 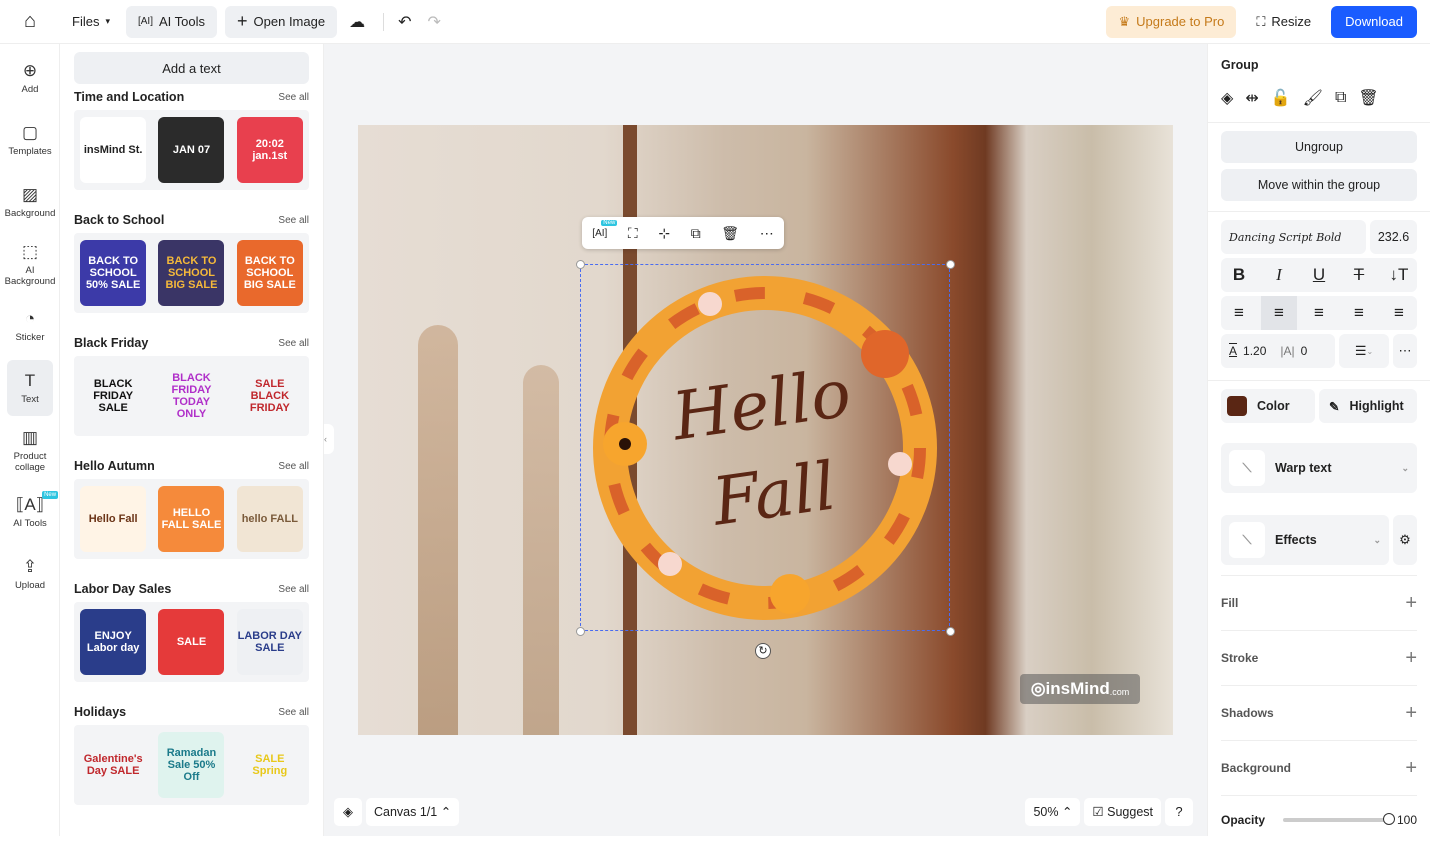 What do you see at coordinates (1411, 768) in the screenshot?
I see `add-background-icon: +` at bounding box center [1411, 768].